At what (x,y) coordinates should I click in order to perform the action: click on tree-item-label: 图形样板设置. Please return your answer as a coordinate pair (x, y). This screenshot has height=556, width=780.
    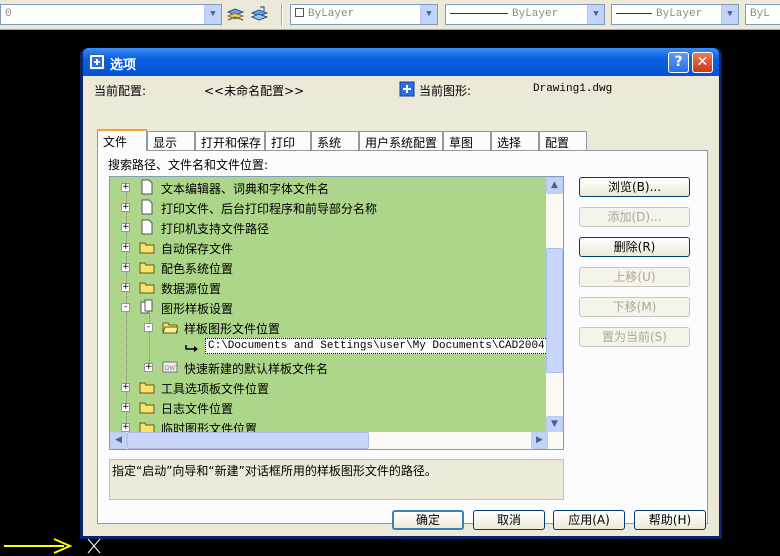
    Looking at the image, I should click on (197, 309).